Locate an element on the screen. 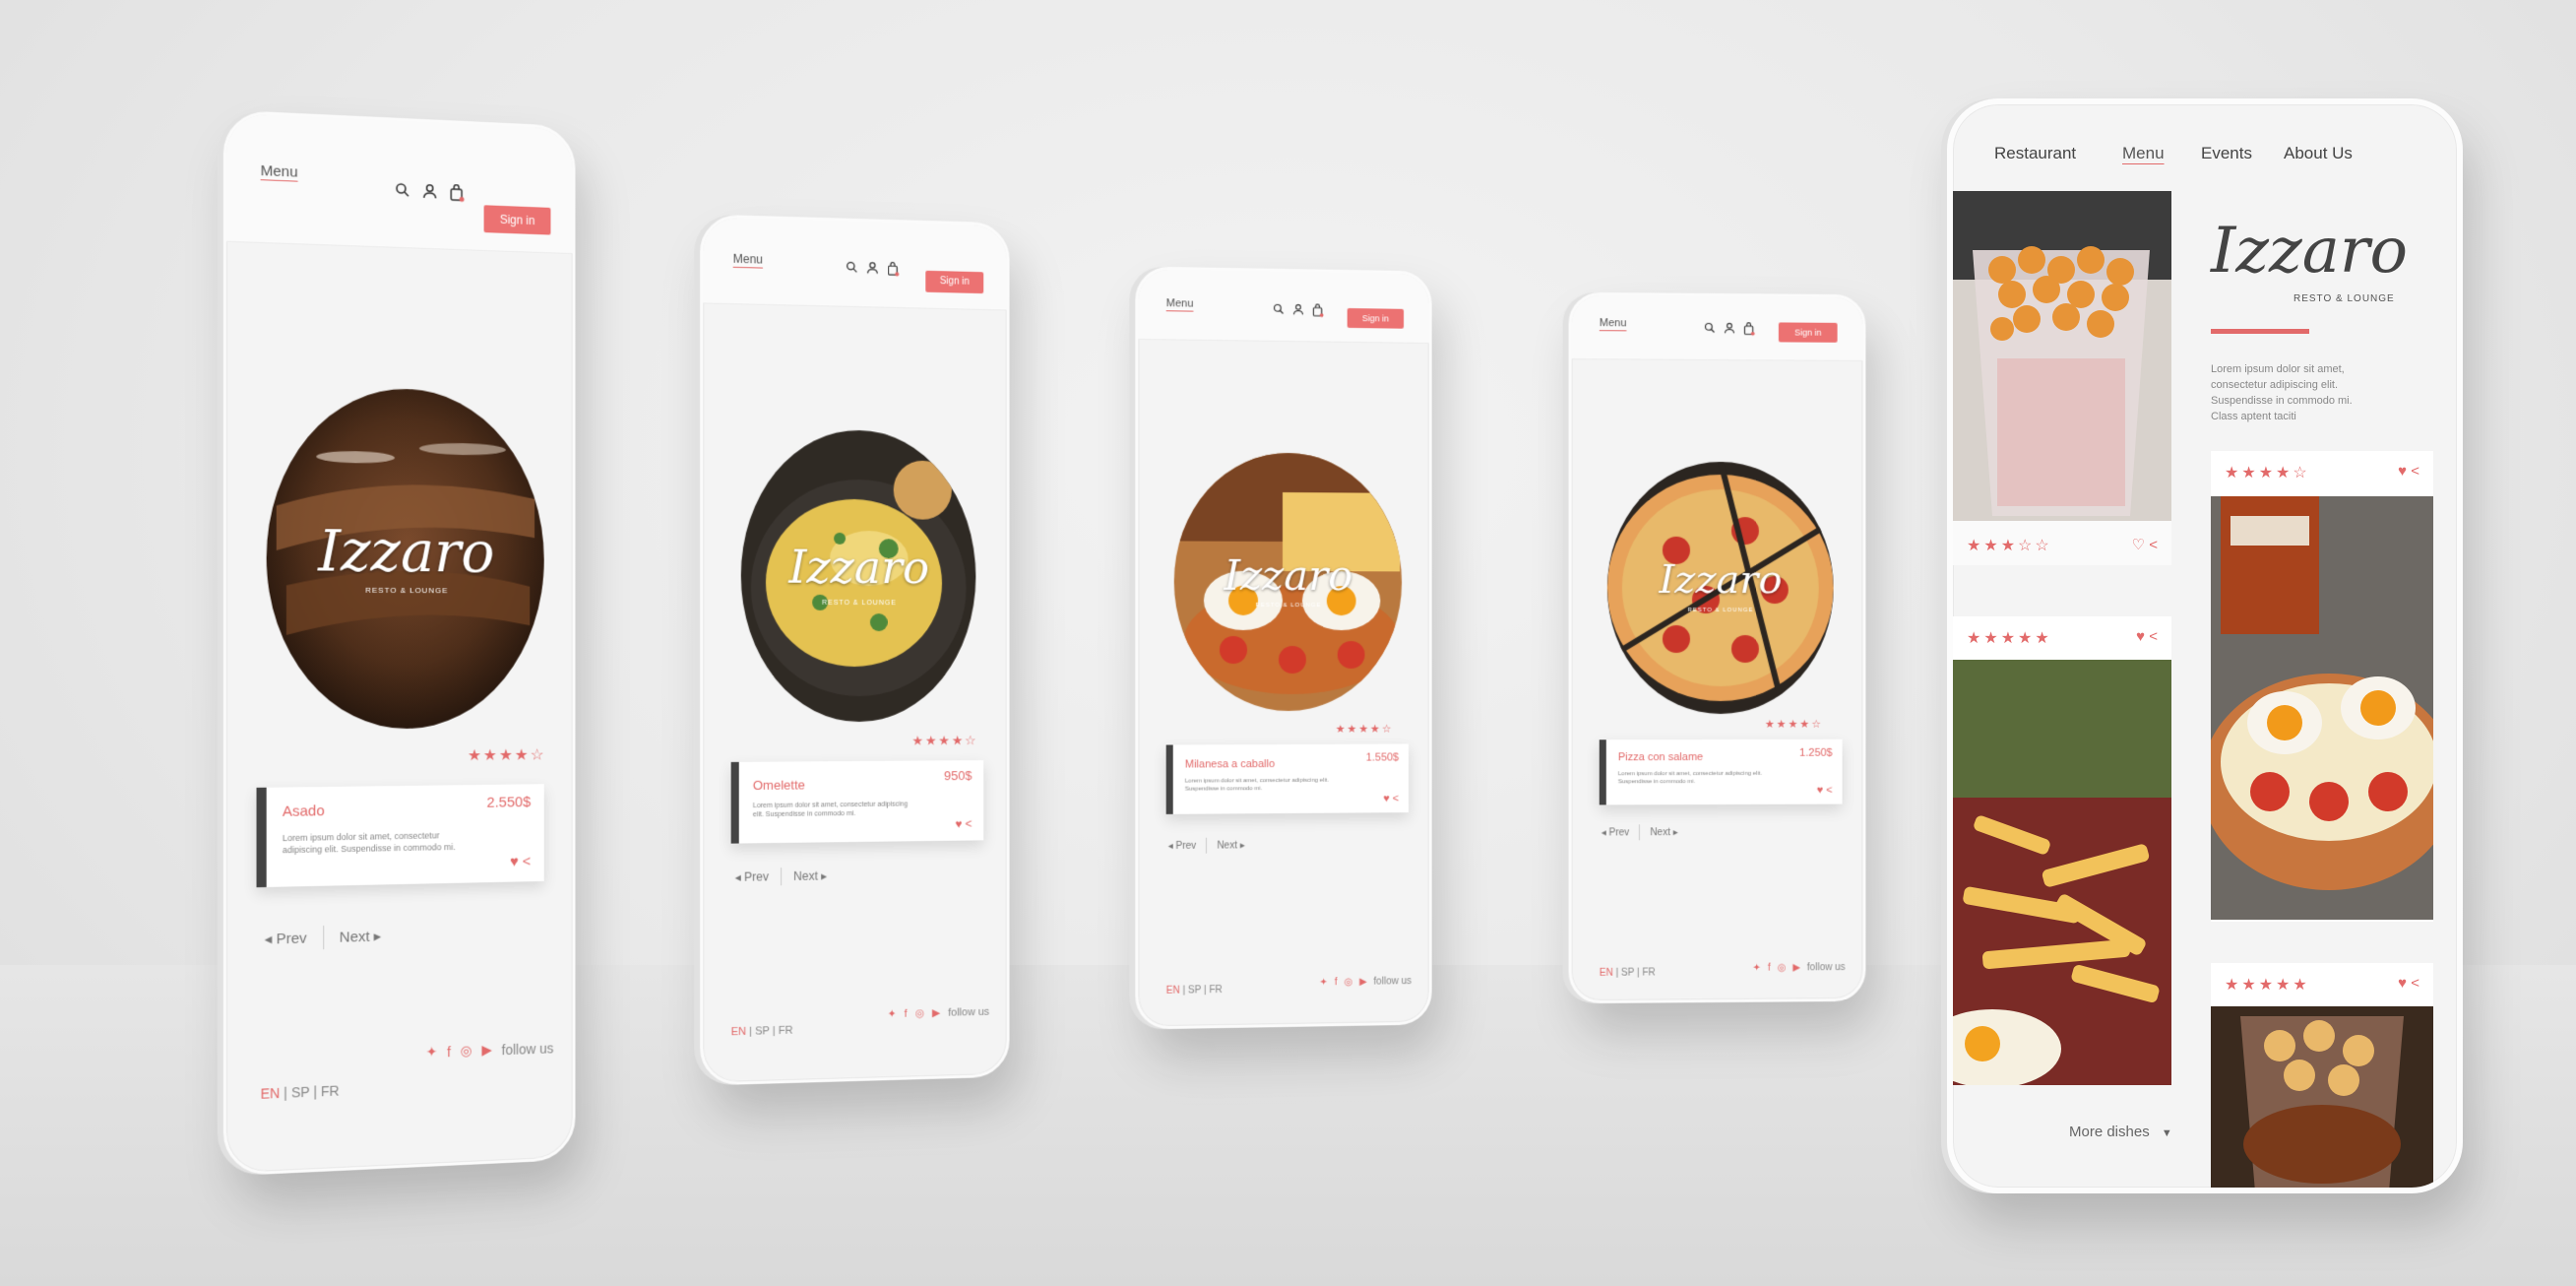 This screenshot has width=2576, height=1286. prev-label: Prev is located at coordinates (1619, 832).